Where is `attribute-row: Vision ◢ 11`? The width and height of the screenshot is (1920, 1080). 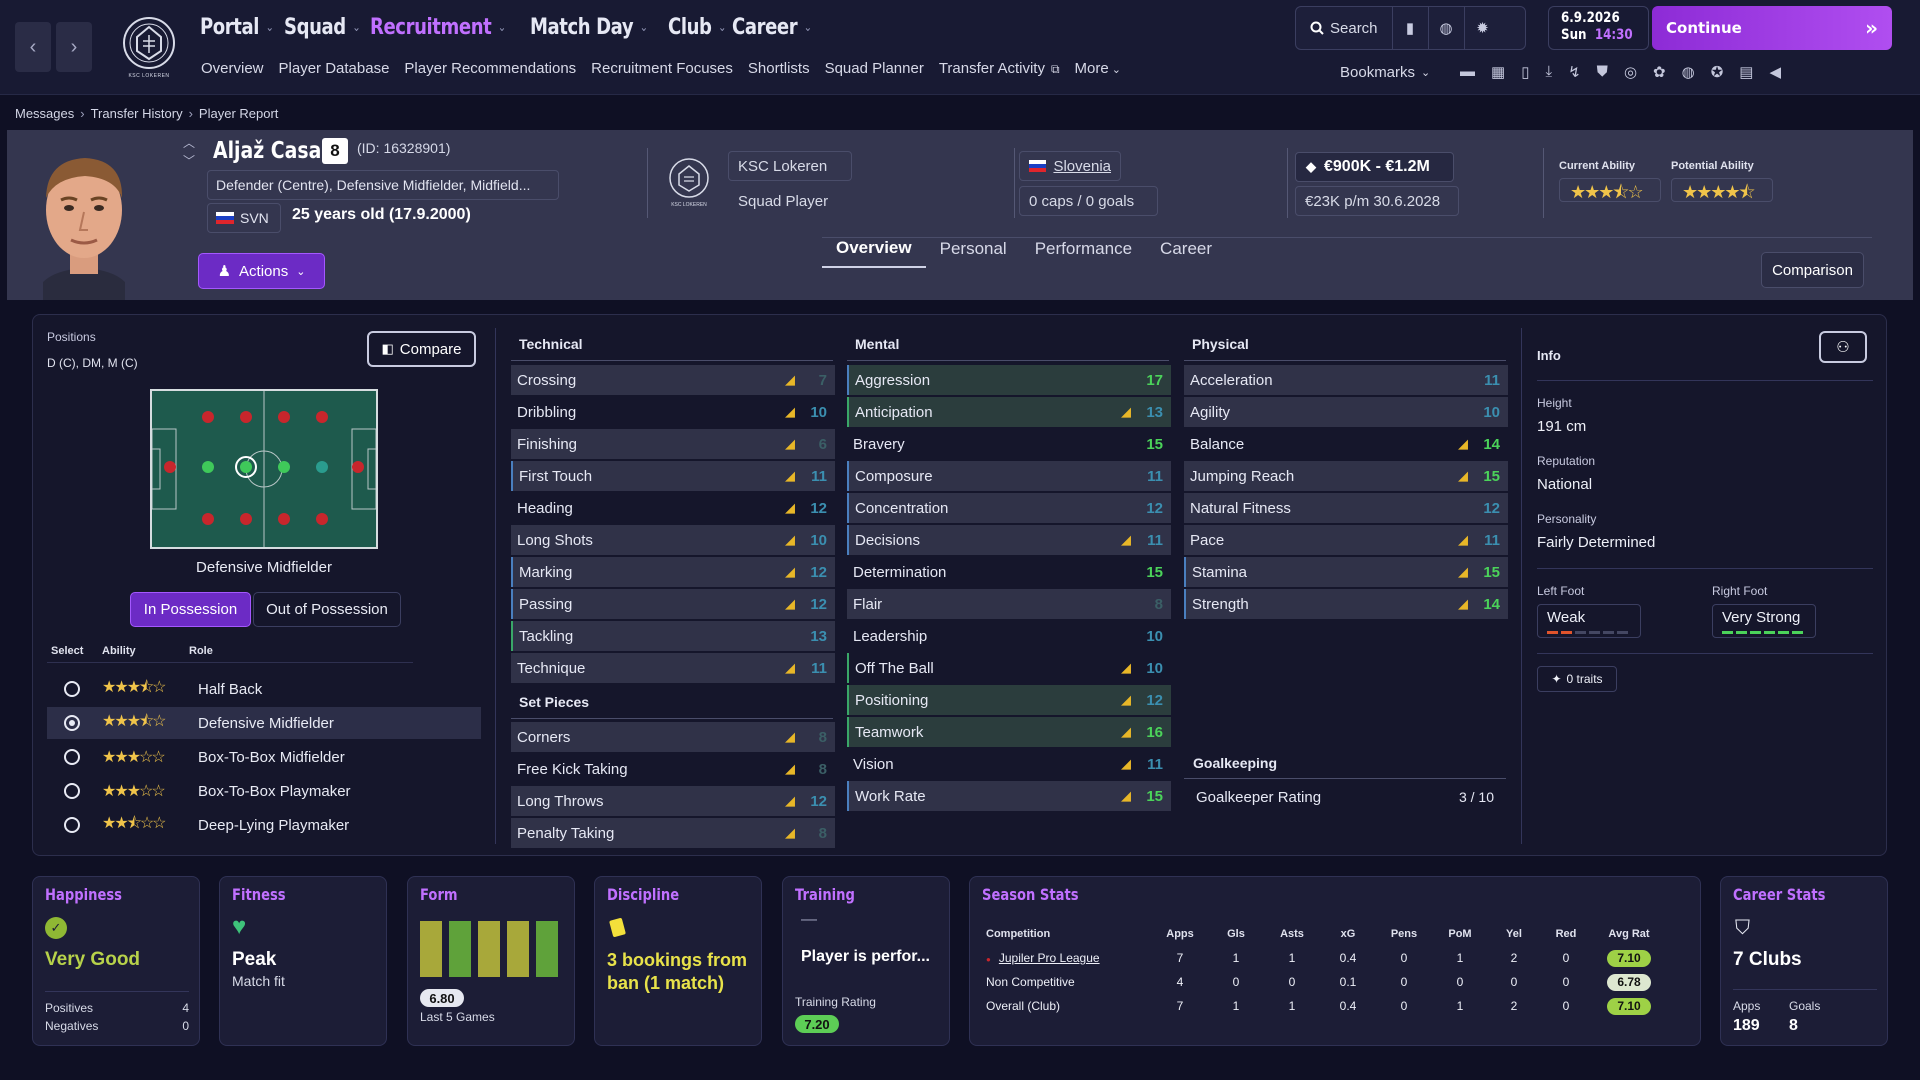
attribute-row: Vision ◢ 11 is located at coordinates (1009, 764).